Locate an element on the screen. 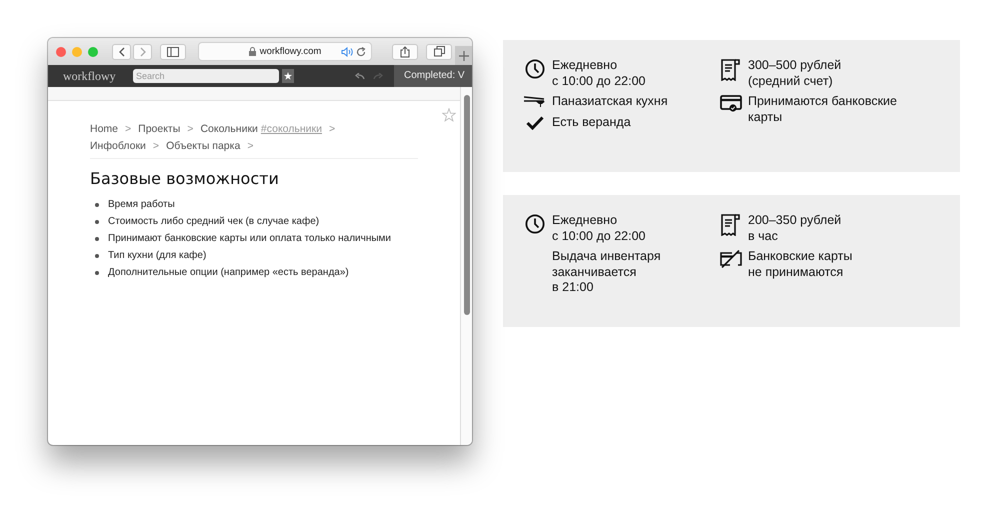  info-text: Банковские карты не принимаются is located at coordinates (800, 264).